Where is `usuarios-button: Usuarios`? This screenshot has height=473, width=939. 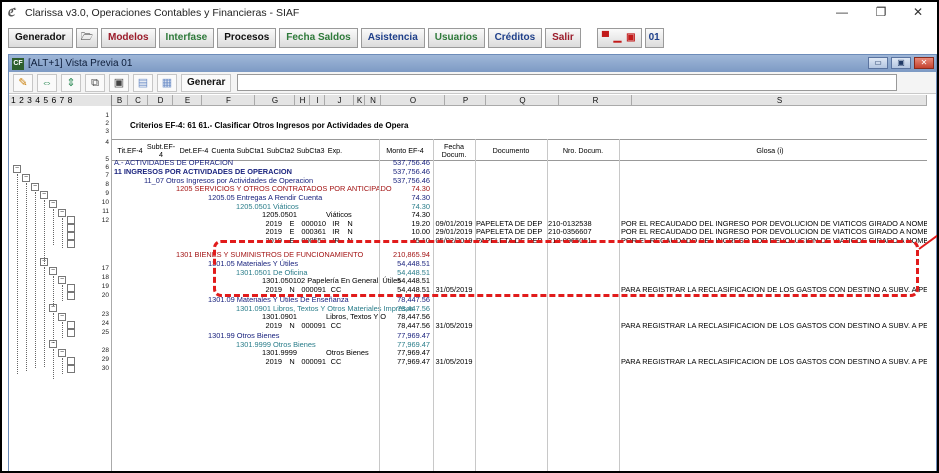
usuarios-button: Usuarios is located at coordinates (456, 38).